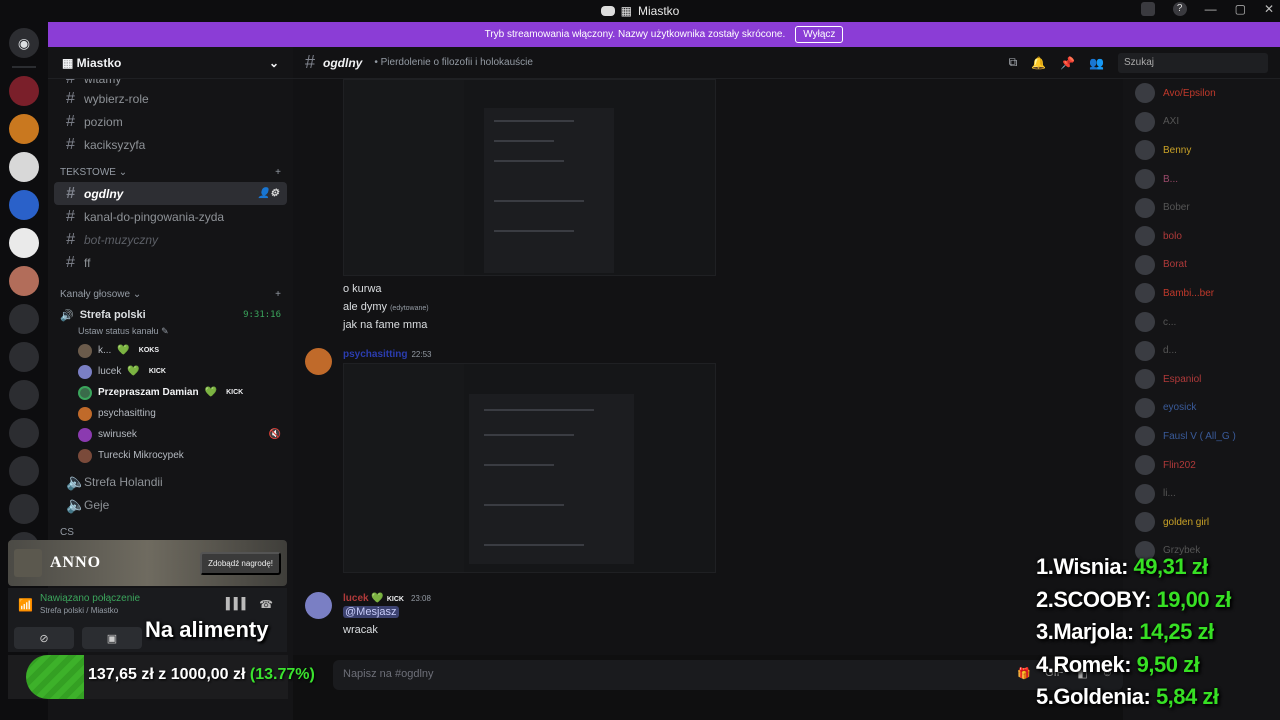 Image resolution: width=1280 pixels, height=720 pixels. What do you see at coordinates (1201, 522) in the screenshot?
I see `member-item: golden girl` at bounding box center [1201, 522].